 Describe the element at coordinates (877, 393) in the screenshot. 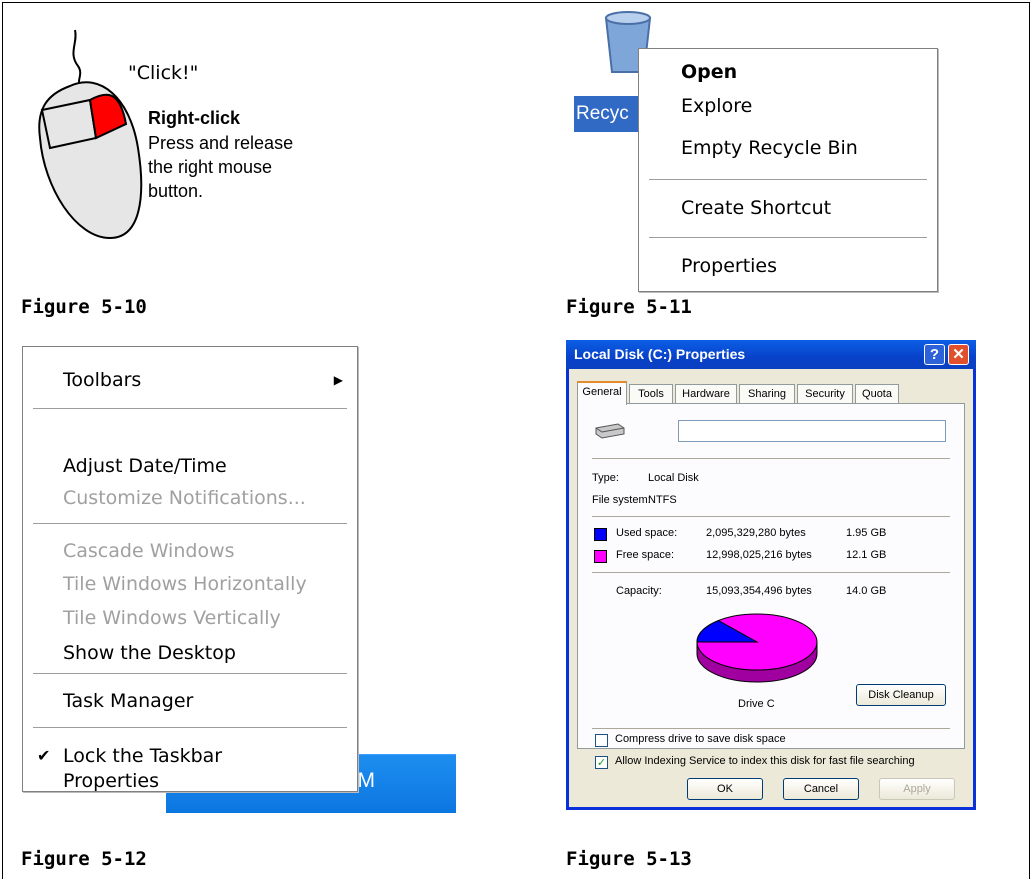

I see `tab-quota: Quota` at that location.